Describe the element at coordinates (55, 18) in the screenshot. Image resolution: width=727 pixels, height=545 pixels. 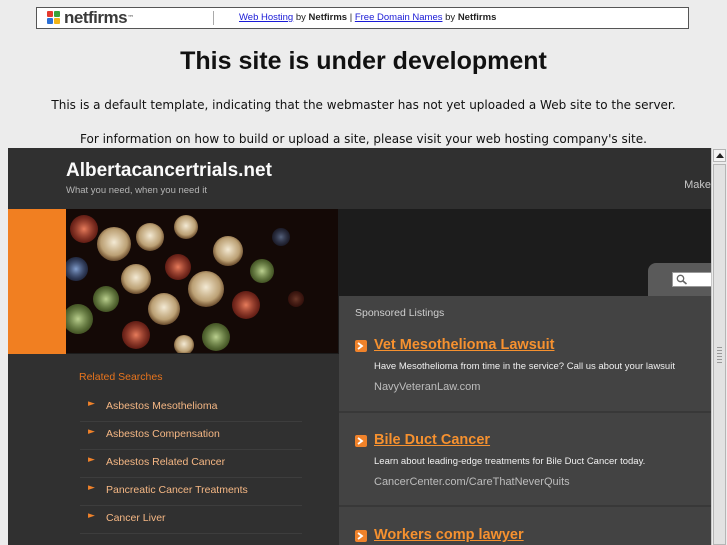
I see `netfirms-logo-icon` at that location.